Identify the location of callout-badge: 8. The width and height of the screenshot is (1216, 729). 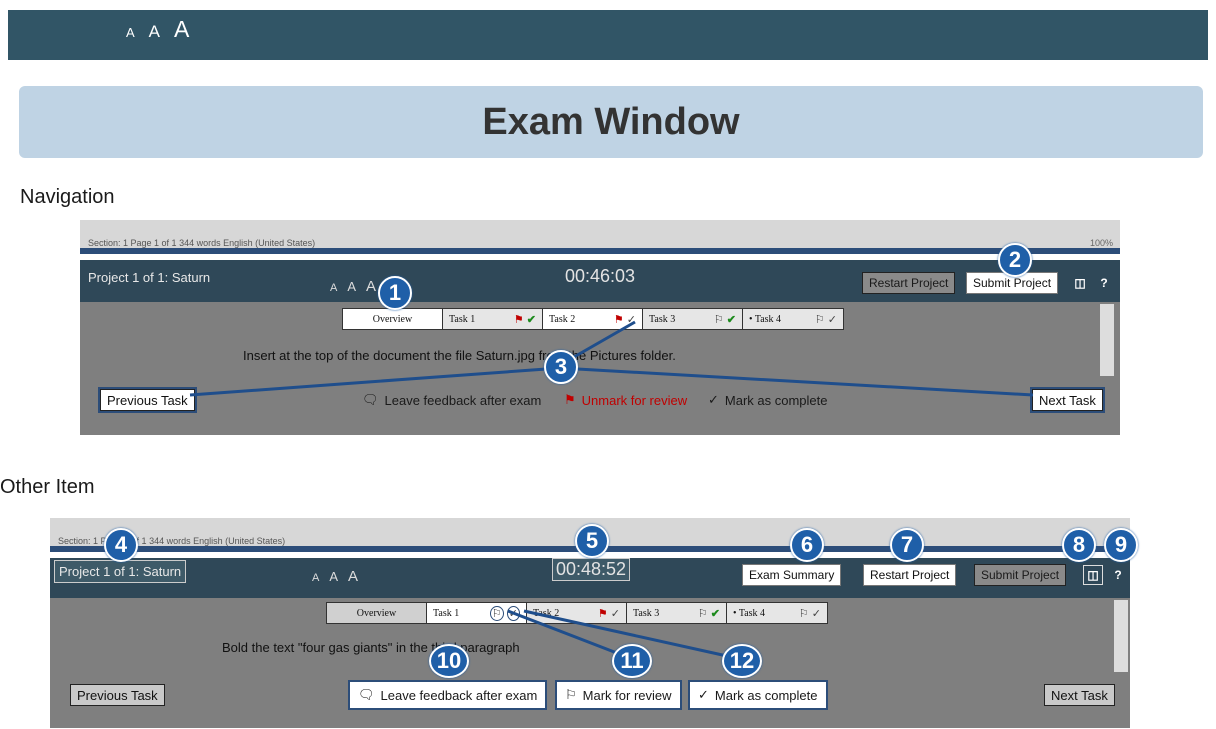
(1079, 545).